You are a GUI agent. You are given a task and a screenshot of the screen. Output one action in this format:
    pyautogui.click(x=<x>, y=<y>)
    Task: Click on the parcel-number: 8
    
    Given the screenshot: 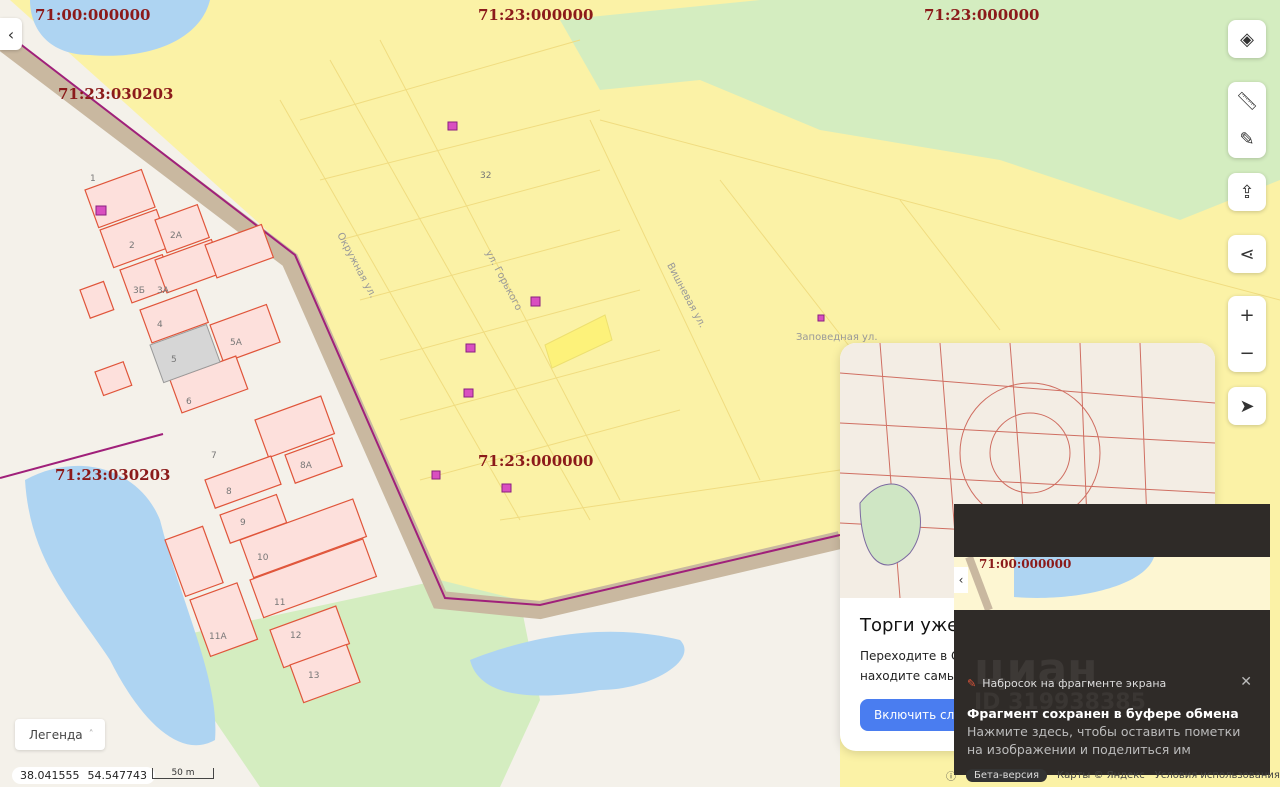 What is the action you would take?
    pyautogui.click(x=229, y=492)
    